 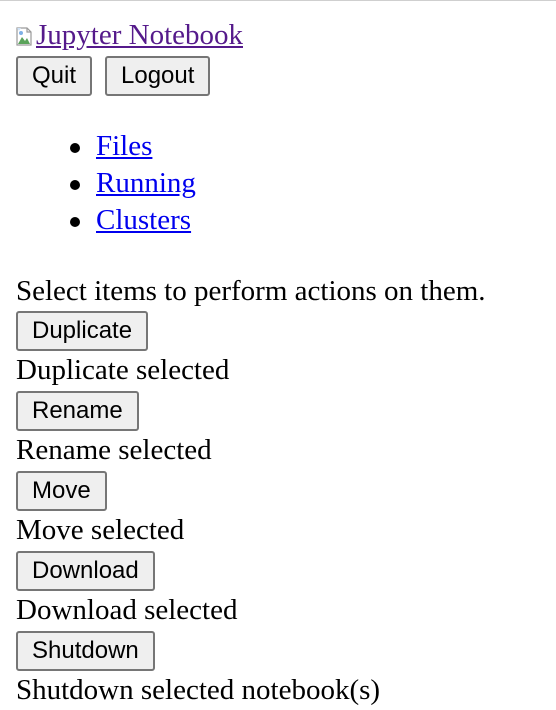 What do you see at coordinates (61, 491) in the screenshot?
I see `move-button: Move` at bounding box center [61, 491].